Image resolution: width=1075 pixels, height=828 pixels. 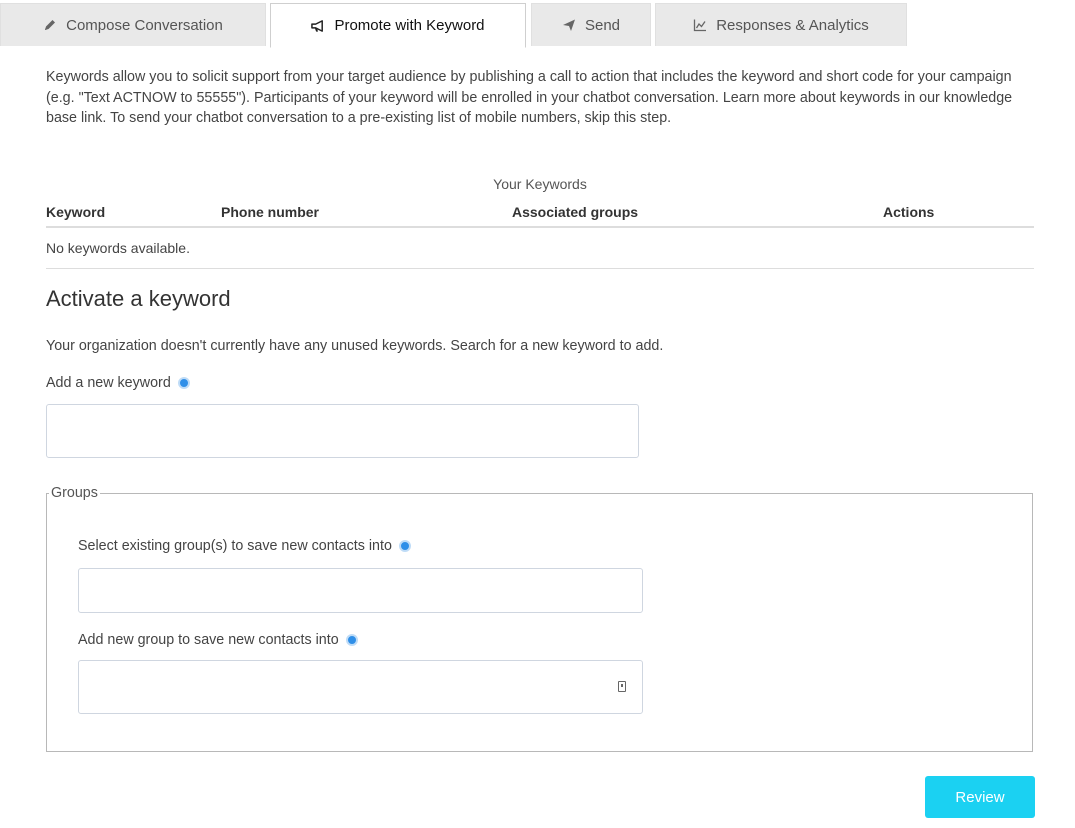 I want to click on column-header-associated-groups: Associated groups, so click(x=575, y=212).